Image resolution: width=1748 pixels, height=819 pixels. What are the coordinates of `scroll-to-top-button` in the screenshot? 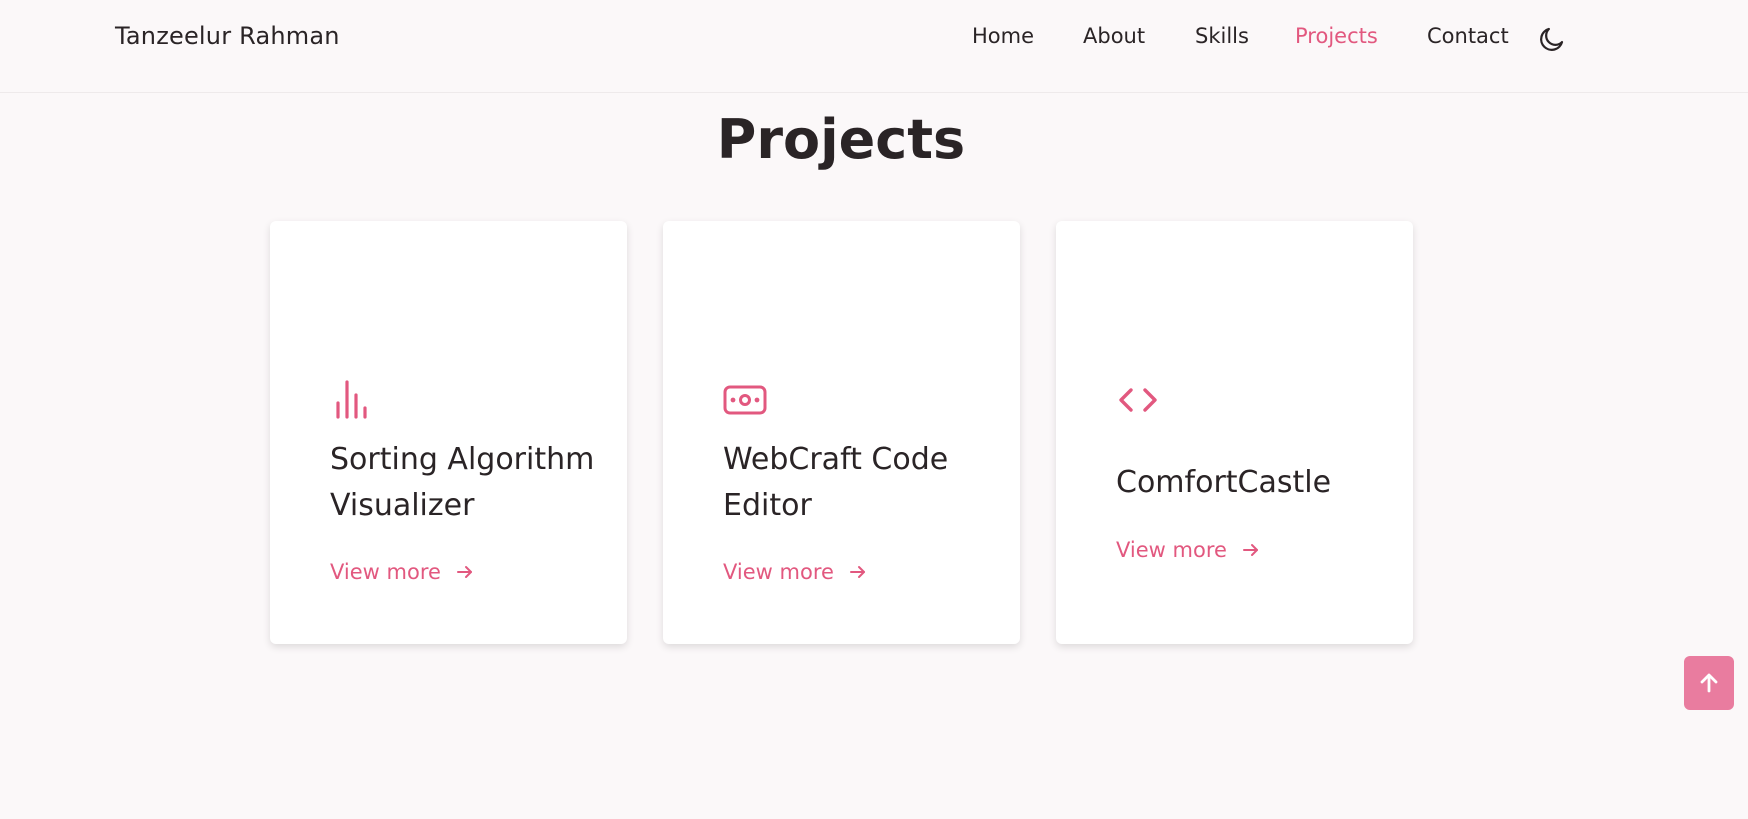 It's located at (1709, 683).